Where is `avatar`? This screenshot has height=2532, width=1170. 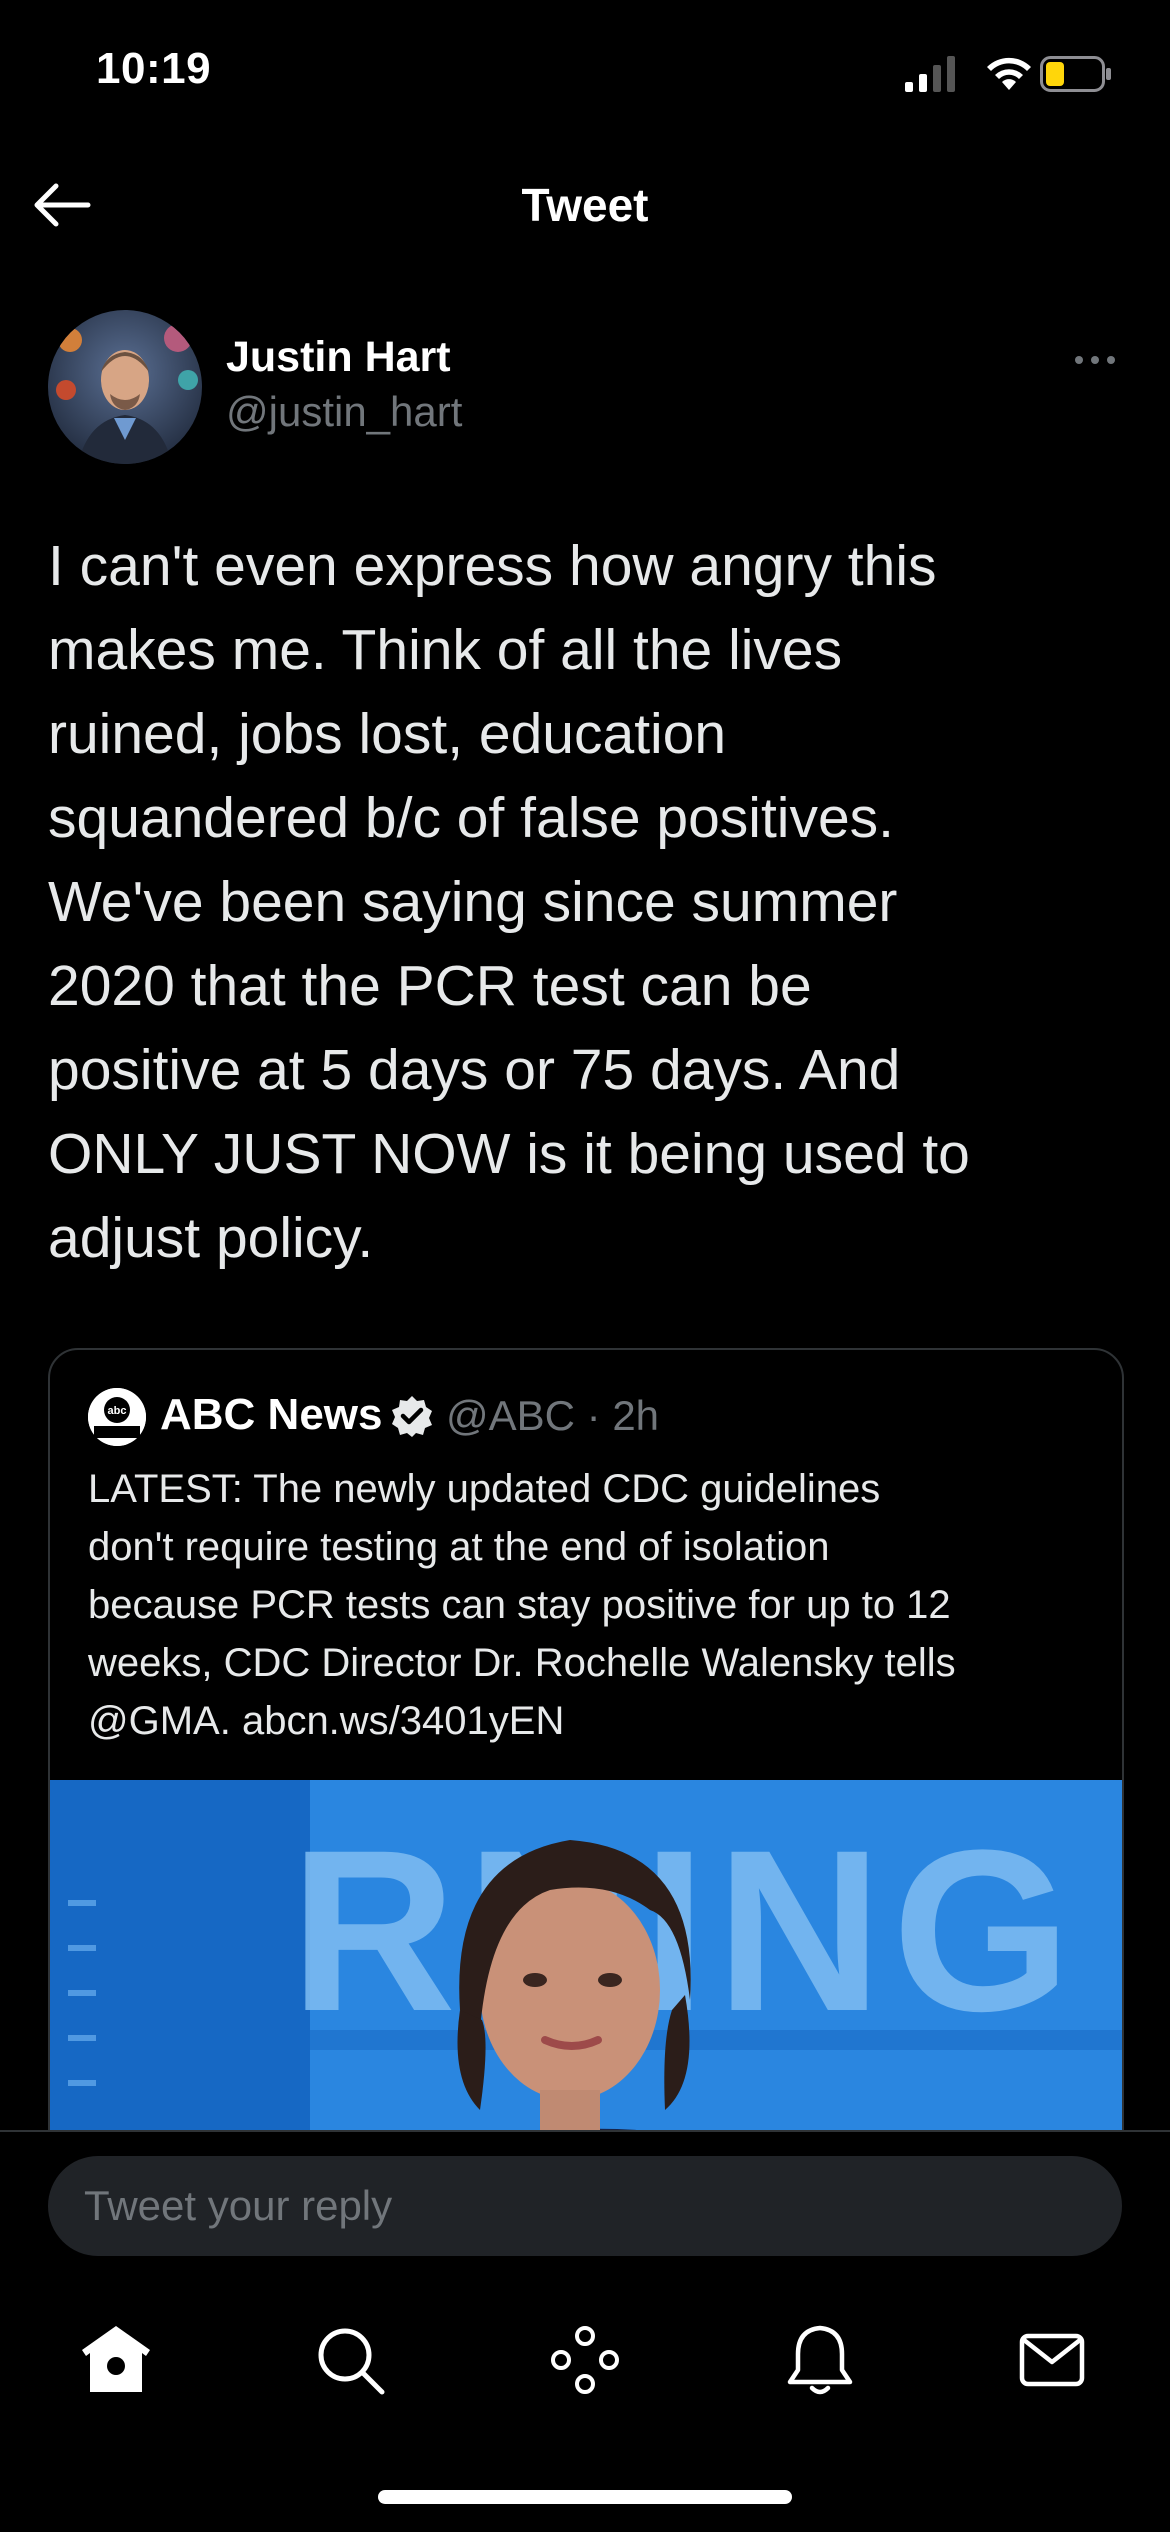
avatar is located at coordinates (125, 387).